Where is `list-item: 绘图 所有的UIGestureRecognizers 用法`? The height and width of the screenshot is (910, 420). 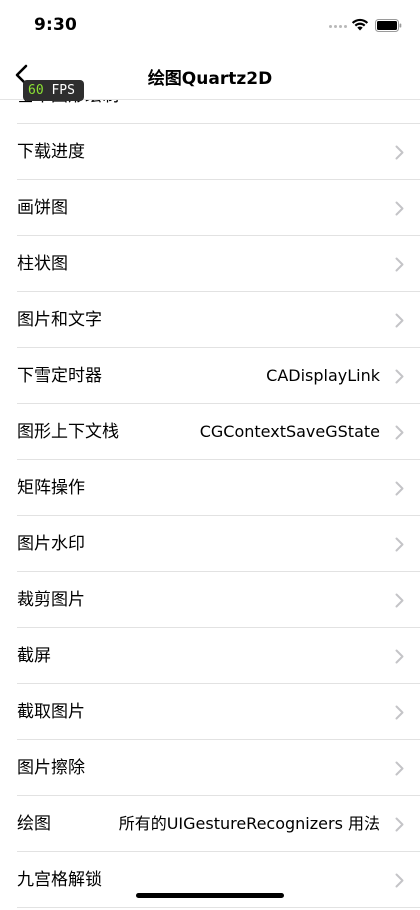
list-item: 绘图 所有的UIGestureRecognizers 用法 is located at coordinates (210, 824).